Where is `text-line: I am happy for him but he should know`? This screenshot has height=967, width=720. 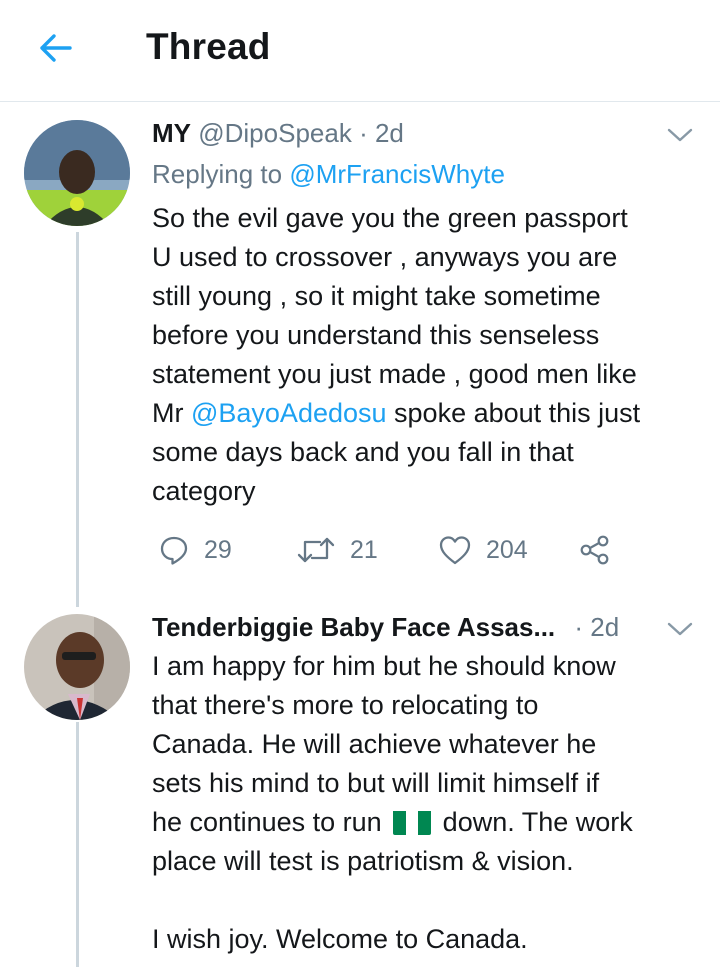 text-line: I am happy for him but he should know is located at coordinates (384, 666).